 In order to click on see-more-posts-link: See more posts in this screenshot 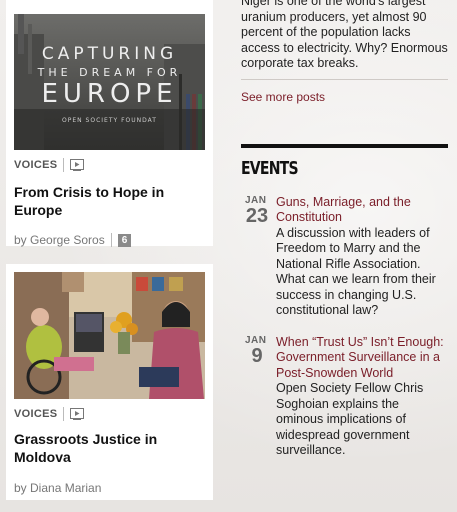, I will do `click(344, 97)`.